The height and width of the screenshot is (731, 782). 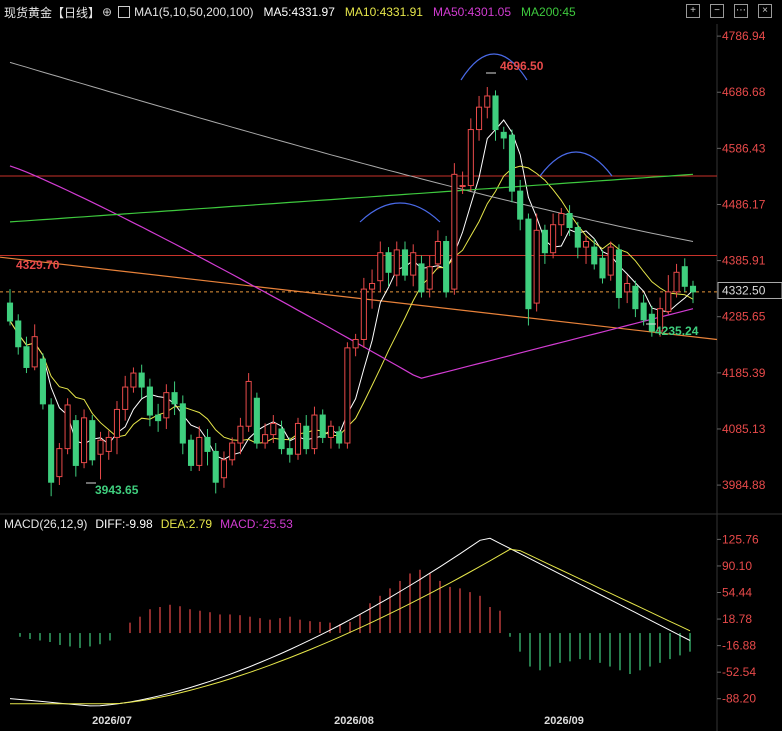 What do you see at coordinates (744, 290) in the screenshot?
I see `current-price-label: 4332.50` at bounding box center [744, 290].